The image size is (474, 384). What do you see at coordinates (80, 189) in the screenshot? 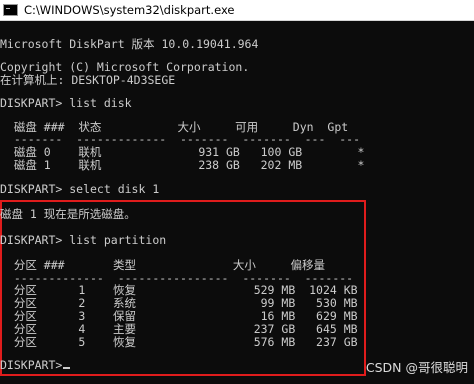
I see `command-select-disk: DISKPART> select disk 1` at bounding box center [80, 189].